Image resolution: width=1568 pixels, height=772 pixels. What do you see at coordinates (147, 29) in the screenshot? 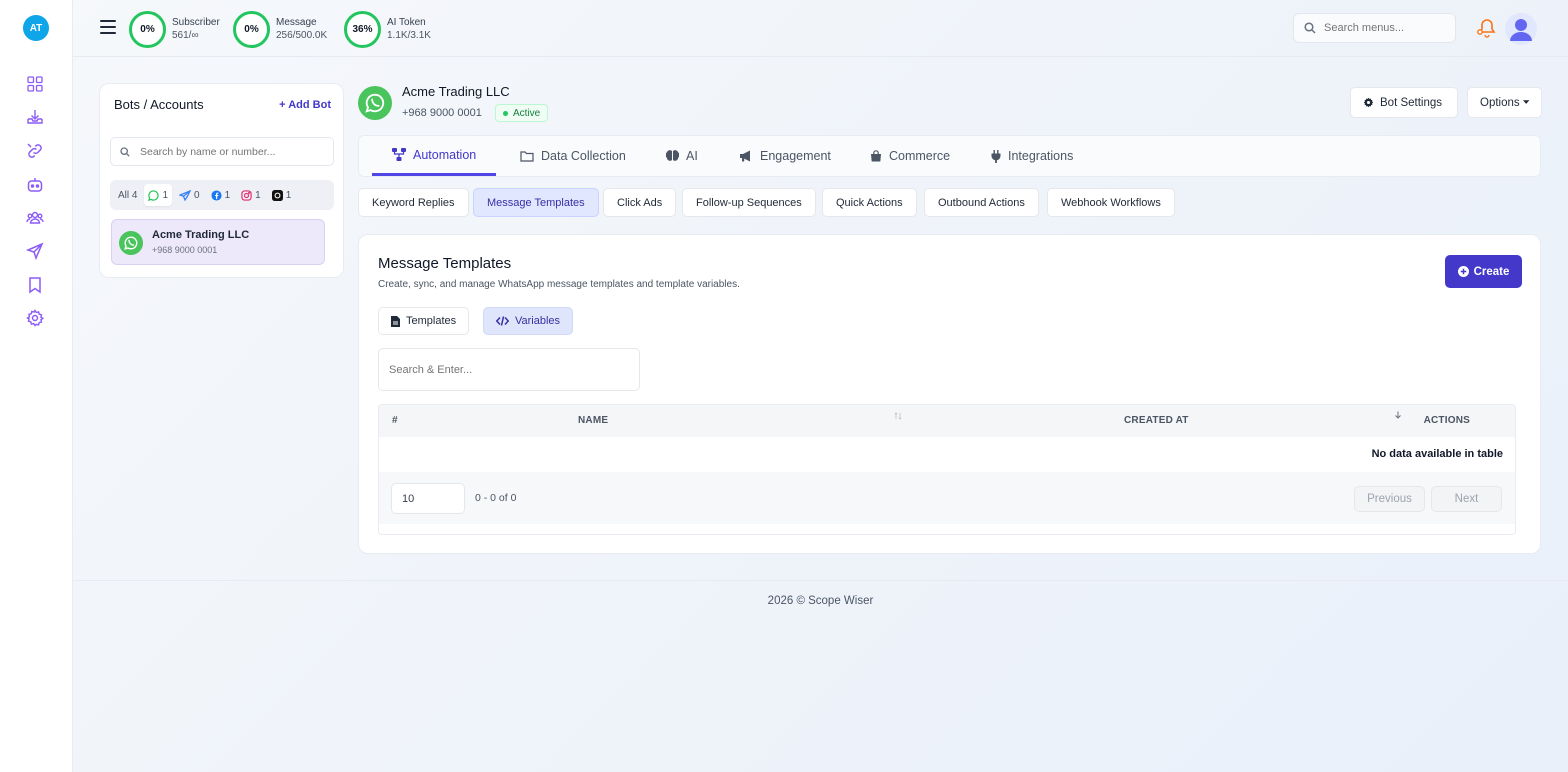
I see `subscriber-progress-ring: 0%` at bounding box center [147, 29].